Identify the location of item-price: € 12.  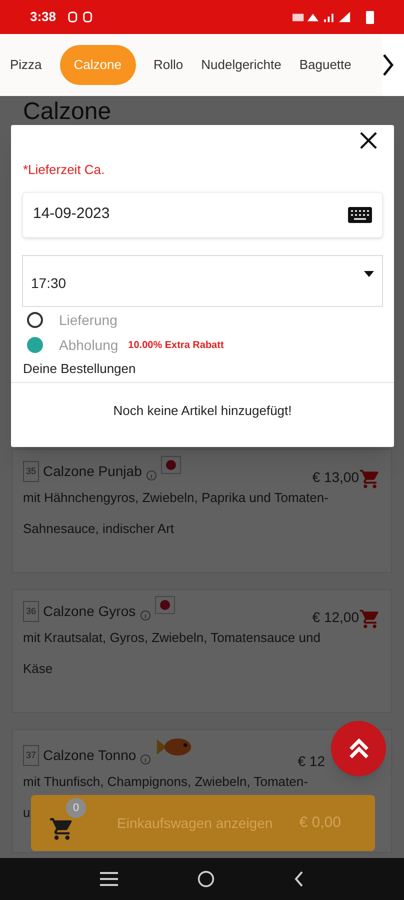
(311, 761).